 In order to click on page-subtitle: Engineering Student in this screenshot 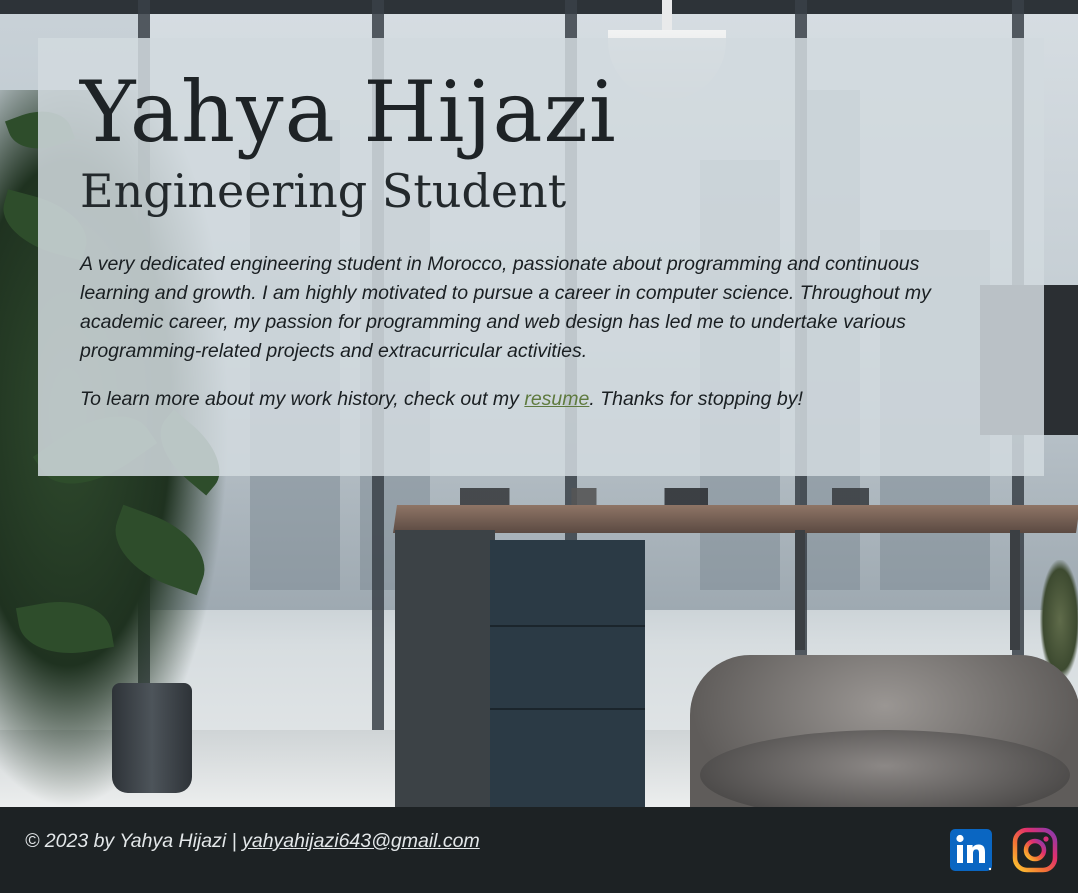, I will do `click(323, 191)`.